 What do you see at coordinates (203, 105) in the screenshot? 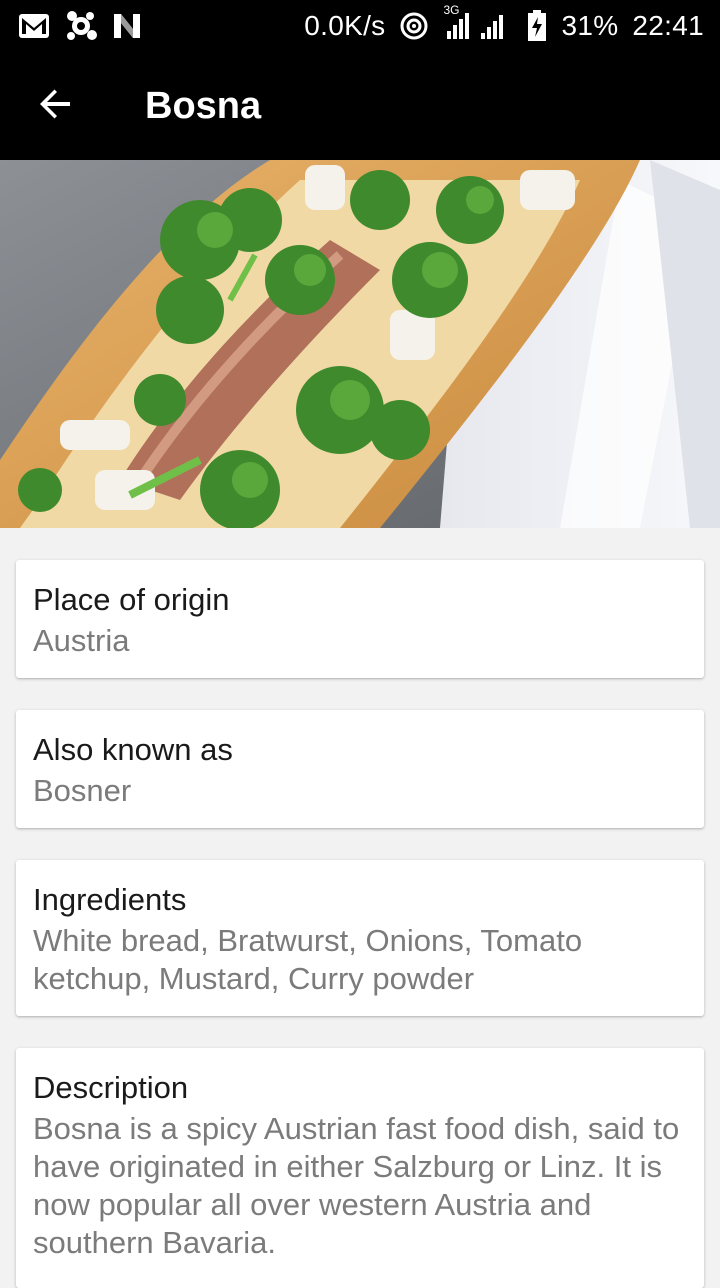
I see `page-title: Bosna` at bounding box center [203, 105].